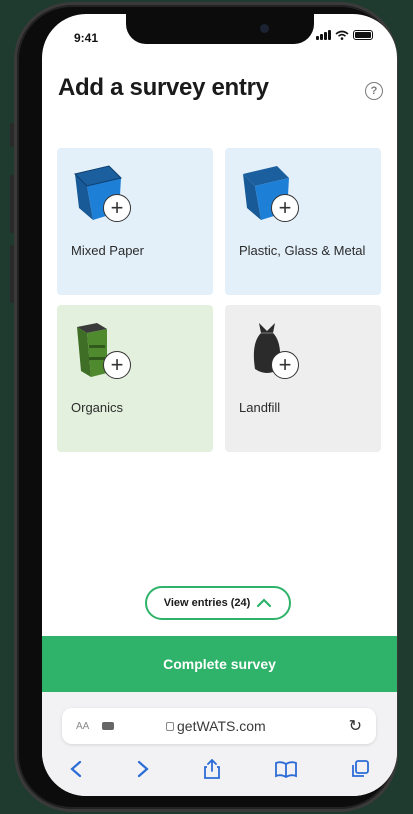  Describe the element at coordinates (86, 38) in the screenshot. I see `status-time: 9:41` at that location.